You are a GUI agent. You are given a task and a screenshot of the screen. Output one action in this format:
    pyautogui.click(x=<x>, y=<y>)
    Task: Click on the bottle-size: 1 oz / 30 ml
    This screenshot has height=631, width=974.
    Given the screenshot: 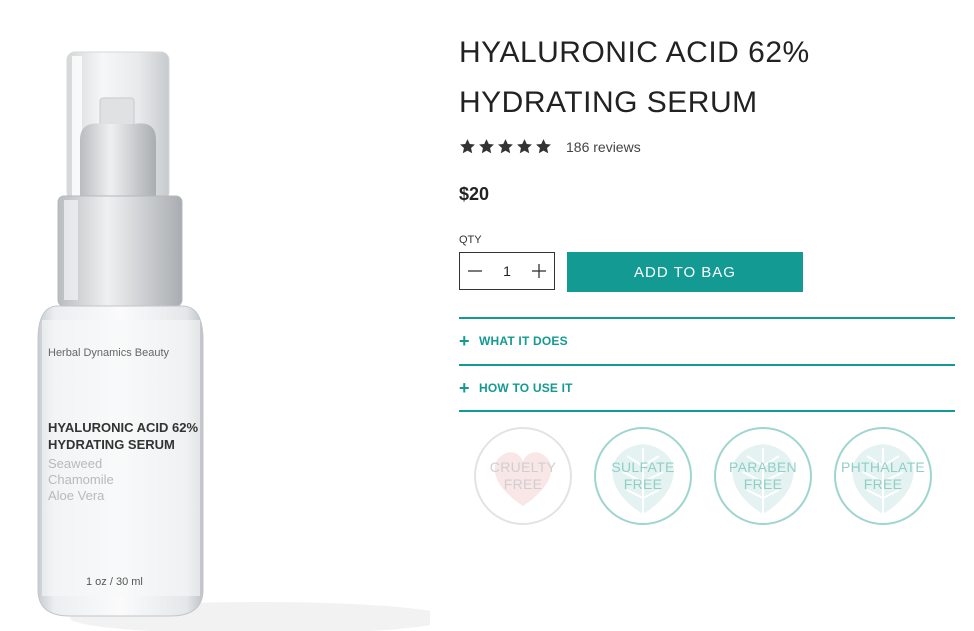 What is the action you would take?
    pyautogui.click(x=114, y=582)
    